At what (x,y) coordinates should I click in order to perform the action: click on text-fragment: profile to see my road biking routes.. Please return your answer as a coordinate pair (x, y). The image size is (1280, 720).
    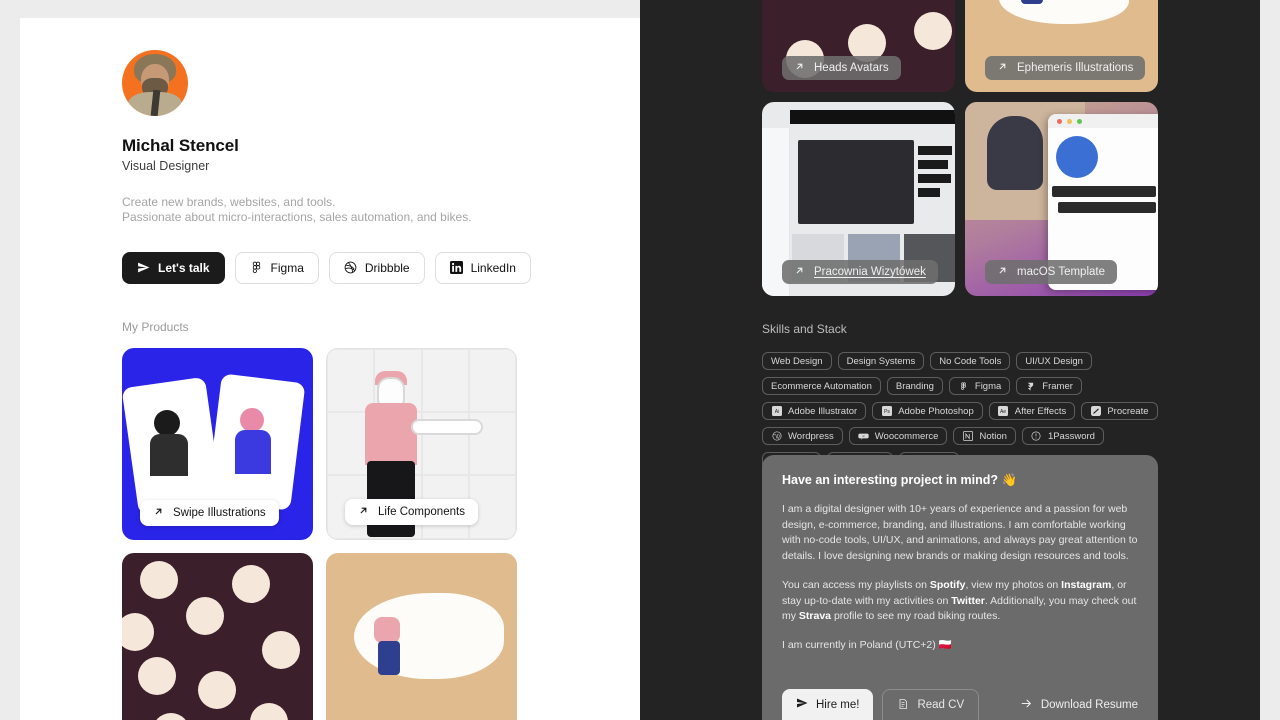
    Looking at the image, I should click on (916, 616).